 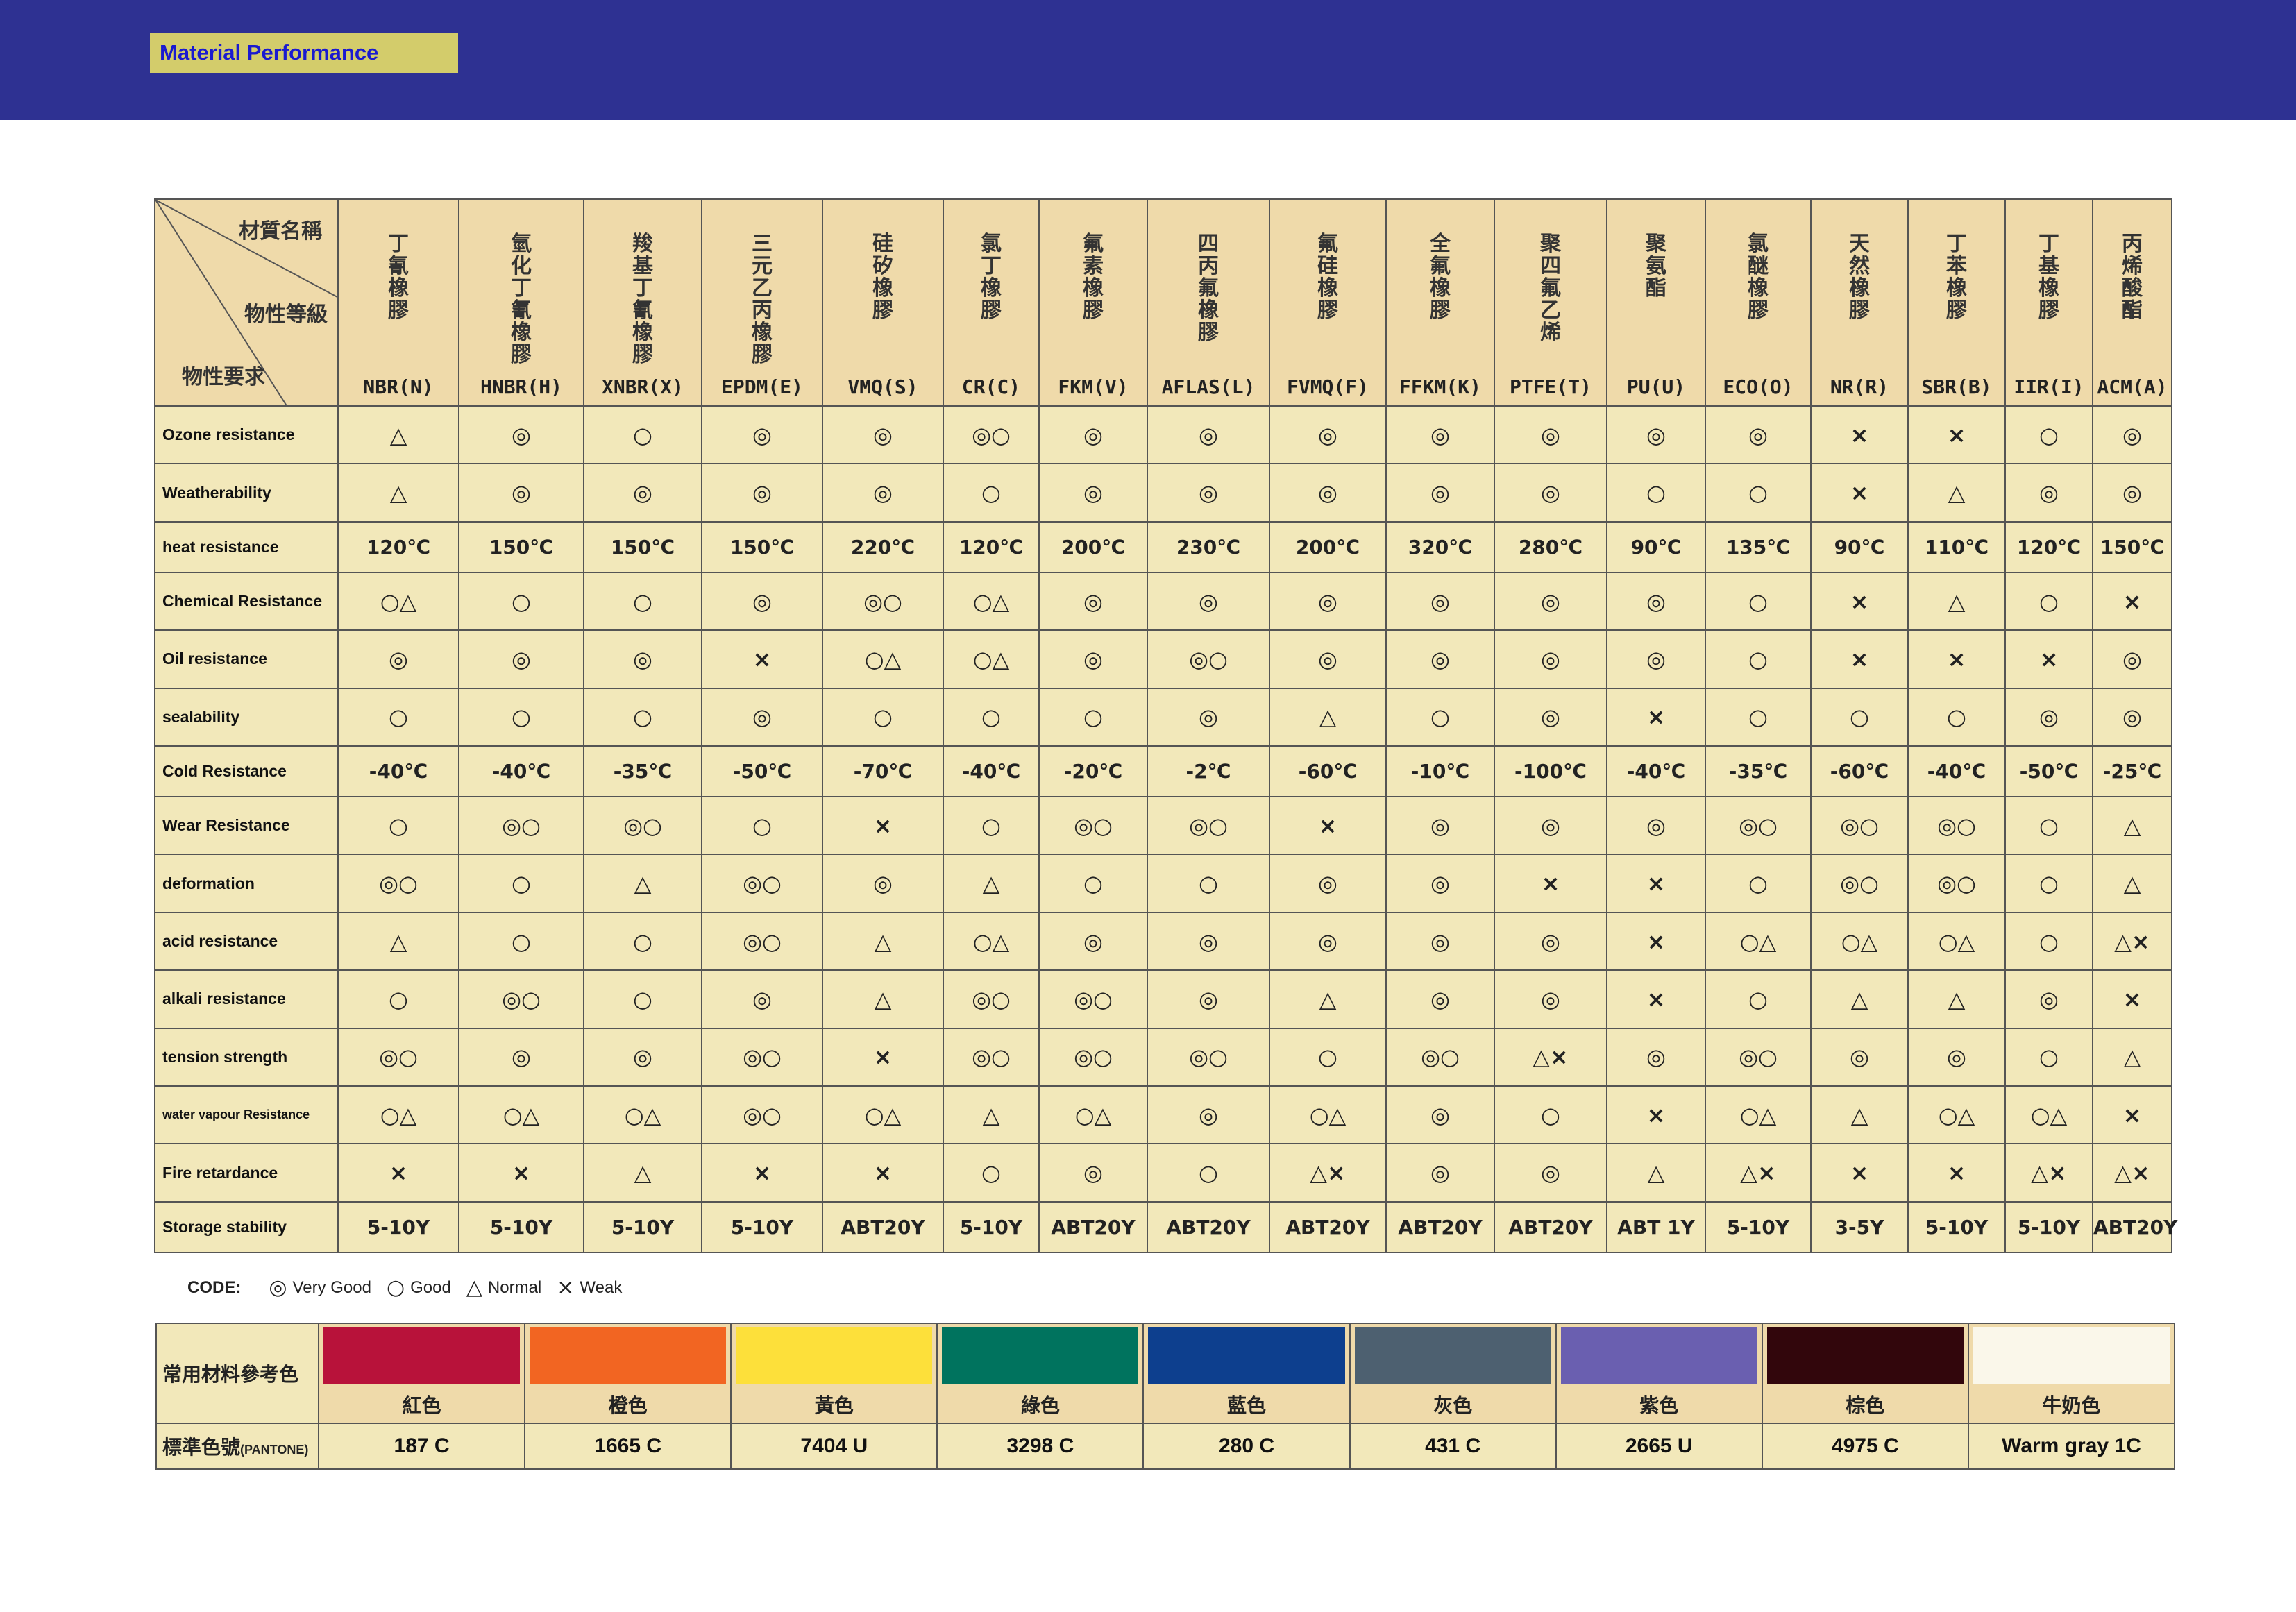 I want to click on rating-cell: 220℃, so click(x=883, y=546).